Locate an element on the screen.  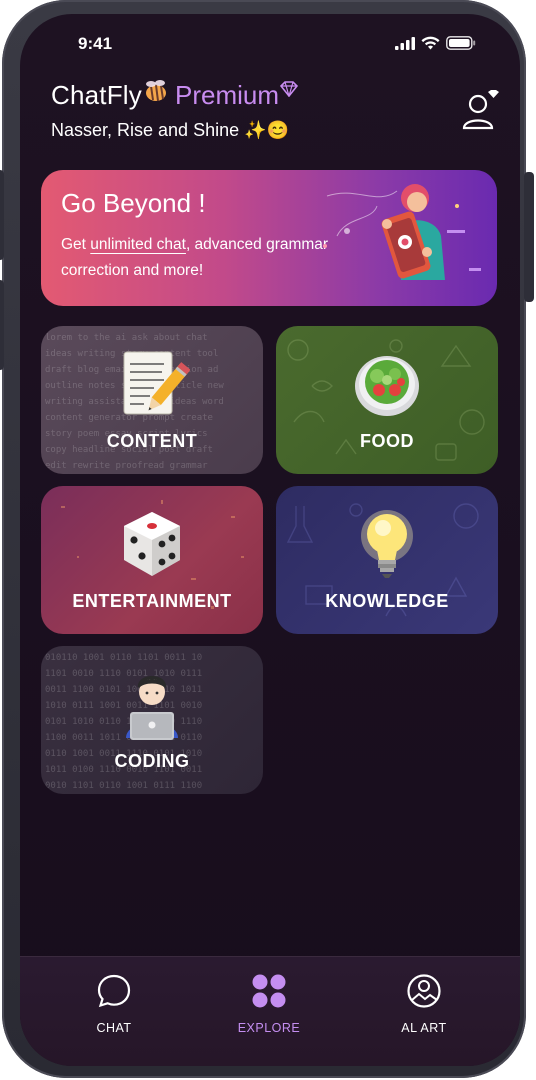
category-label: CODING is located at coordinates (152, 761).